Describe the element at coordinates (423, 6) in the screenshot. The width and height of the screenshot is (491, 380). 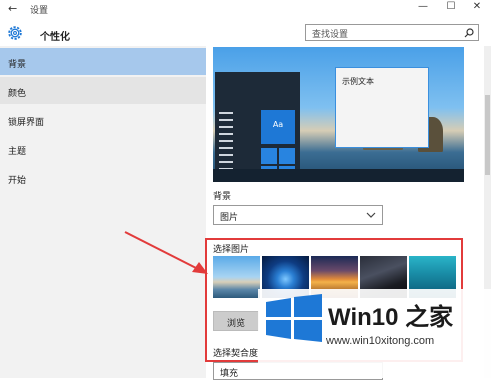
I see `minimize-icon: —` at that location.